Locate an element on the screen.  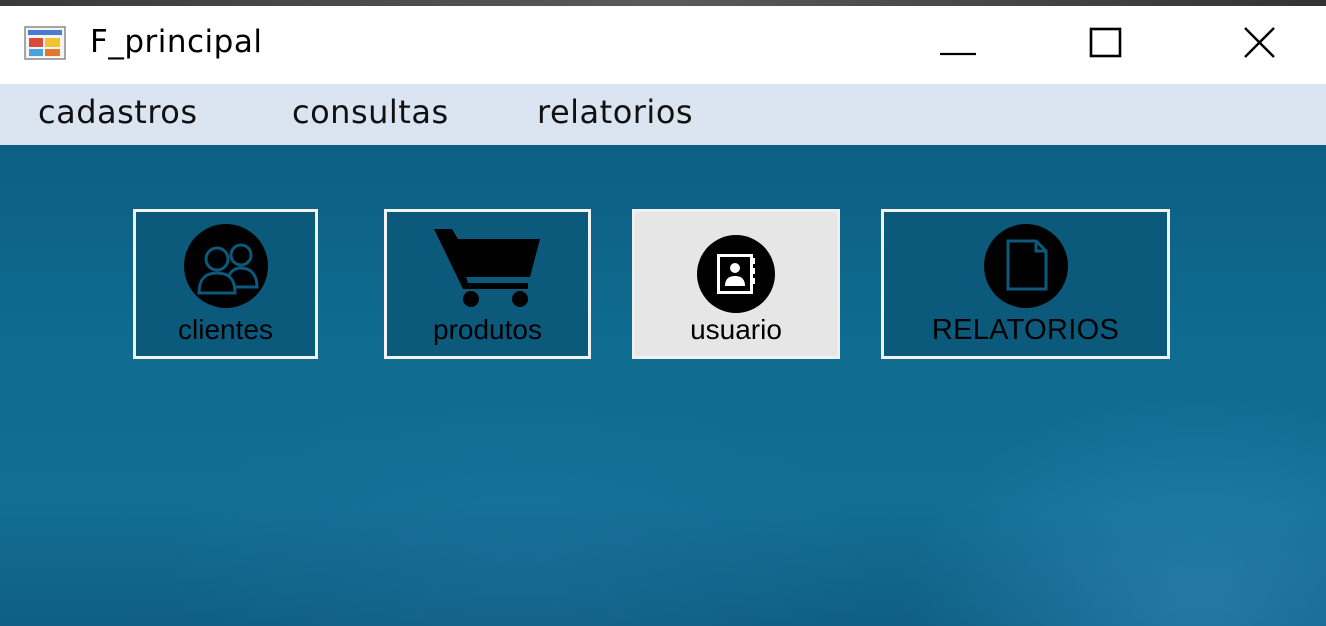
menu-item-cadastros: cadastros is located at coordinates (118, 112).